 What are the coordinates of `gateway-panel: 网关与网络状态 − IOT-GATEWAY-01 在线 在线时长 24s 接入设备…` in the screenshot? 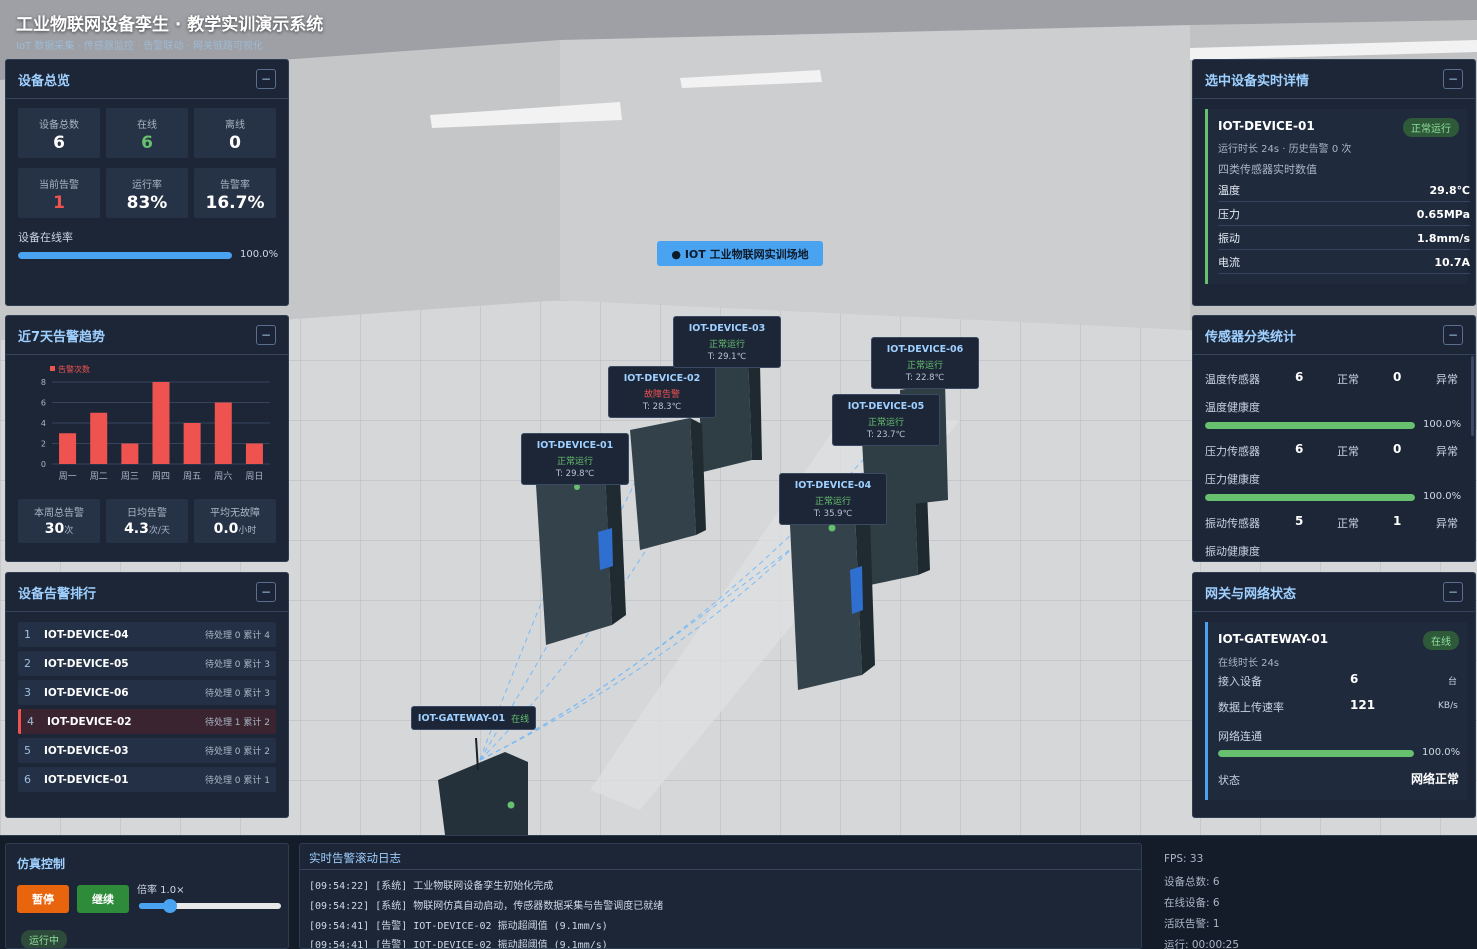 It's located at (1334, 695).